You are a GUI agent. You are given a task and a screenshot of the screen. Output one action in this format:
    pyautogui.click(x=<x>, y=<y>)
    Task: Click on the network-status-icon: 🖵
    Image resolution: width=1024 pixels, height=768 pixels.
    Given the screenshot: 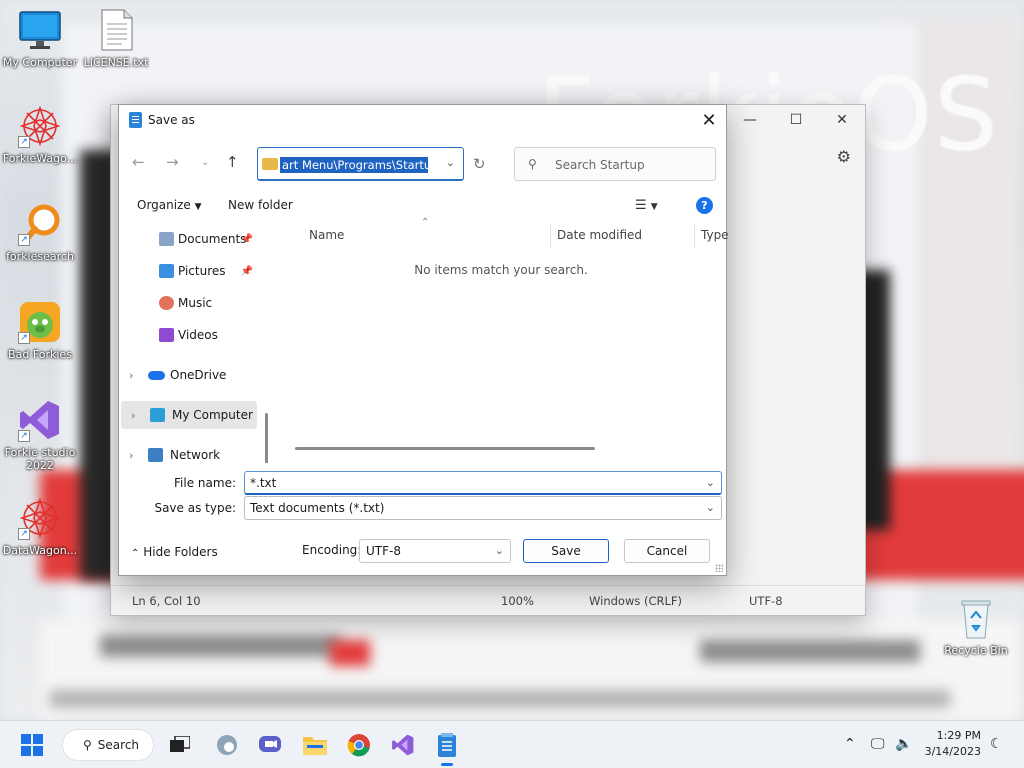 What is the action you would take?
    pyautogui.click(x=878, y=744)
    